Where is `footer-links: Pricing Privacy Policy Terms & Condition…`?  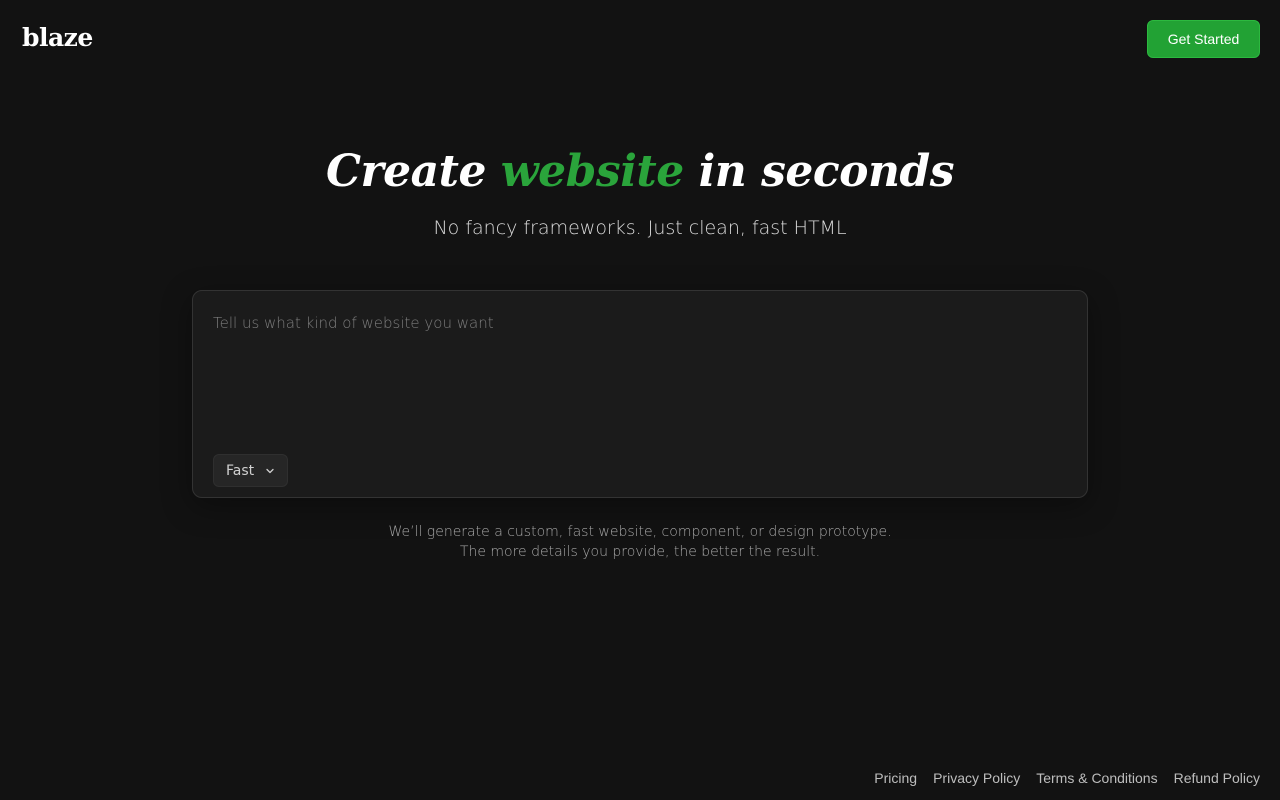
footer-links: Pricing Privacy Policy Terms & Condition… is located at coordinates (1067, 778).